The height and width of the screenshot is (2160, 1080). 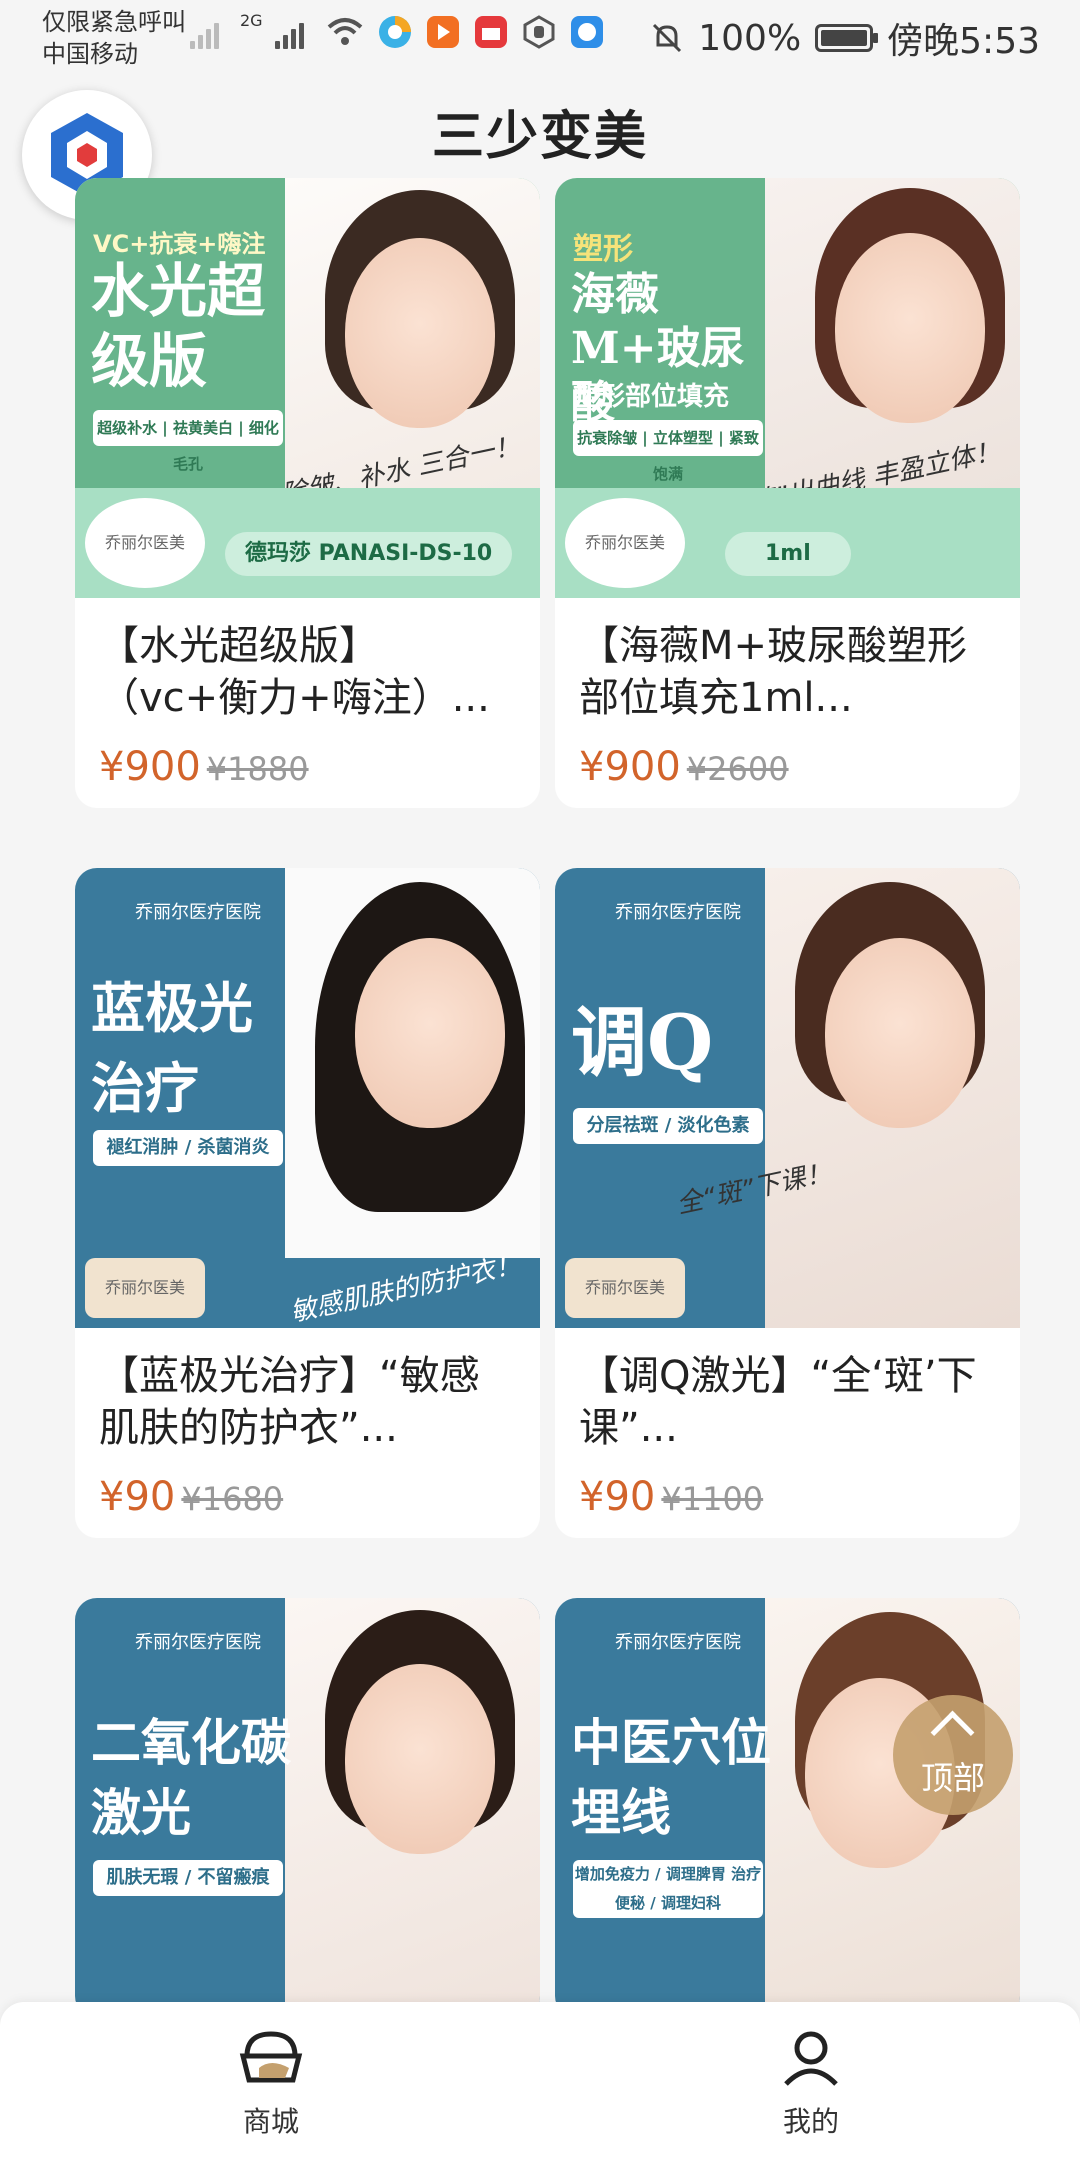 I want to click on wifi-icon, so click(x=344, y=31).